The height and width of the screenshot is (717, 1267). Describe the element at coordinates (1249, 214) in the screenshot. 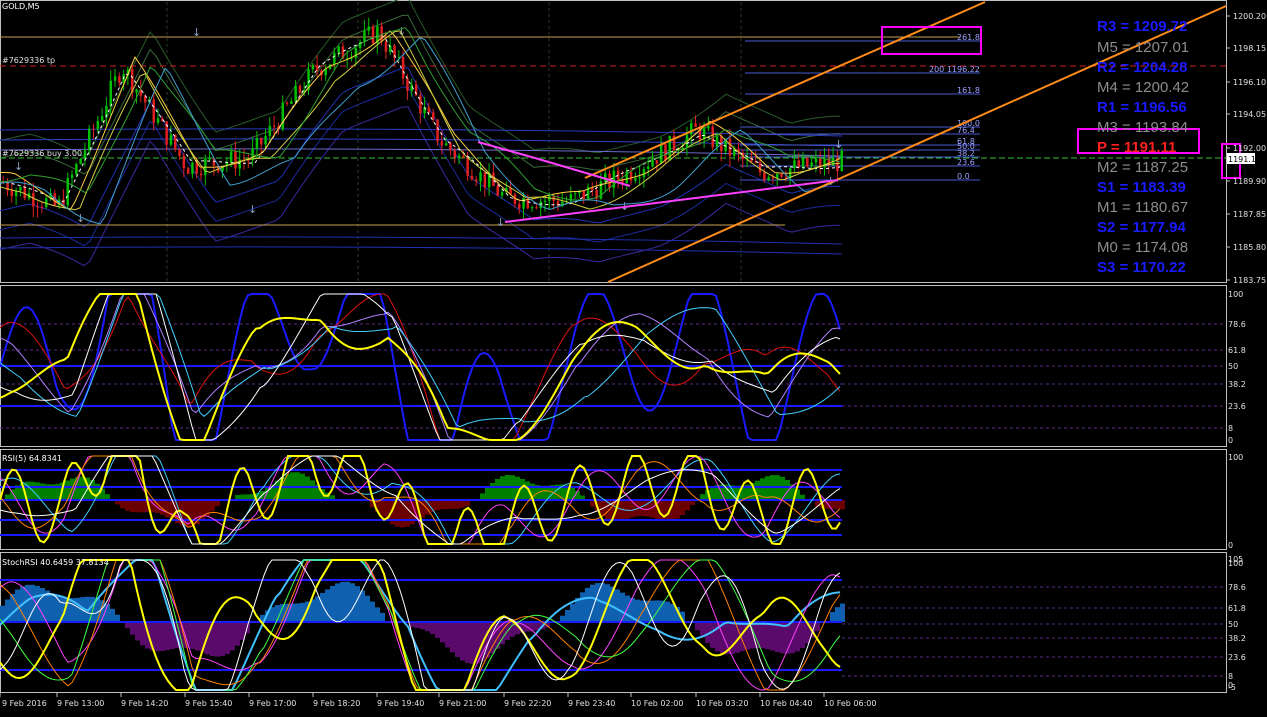

I see `price-label: 1187.85` at that location.